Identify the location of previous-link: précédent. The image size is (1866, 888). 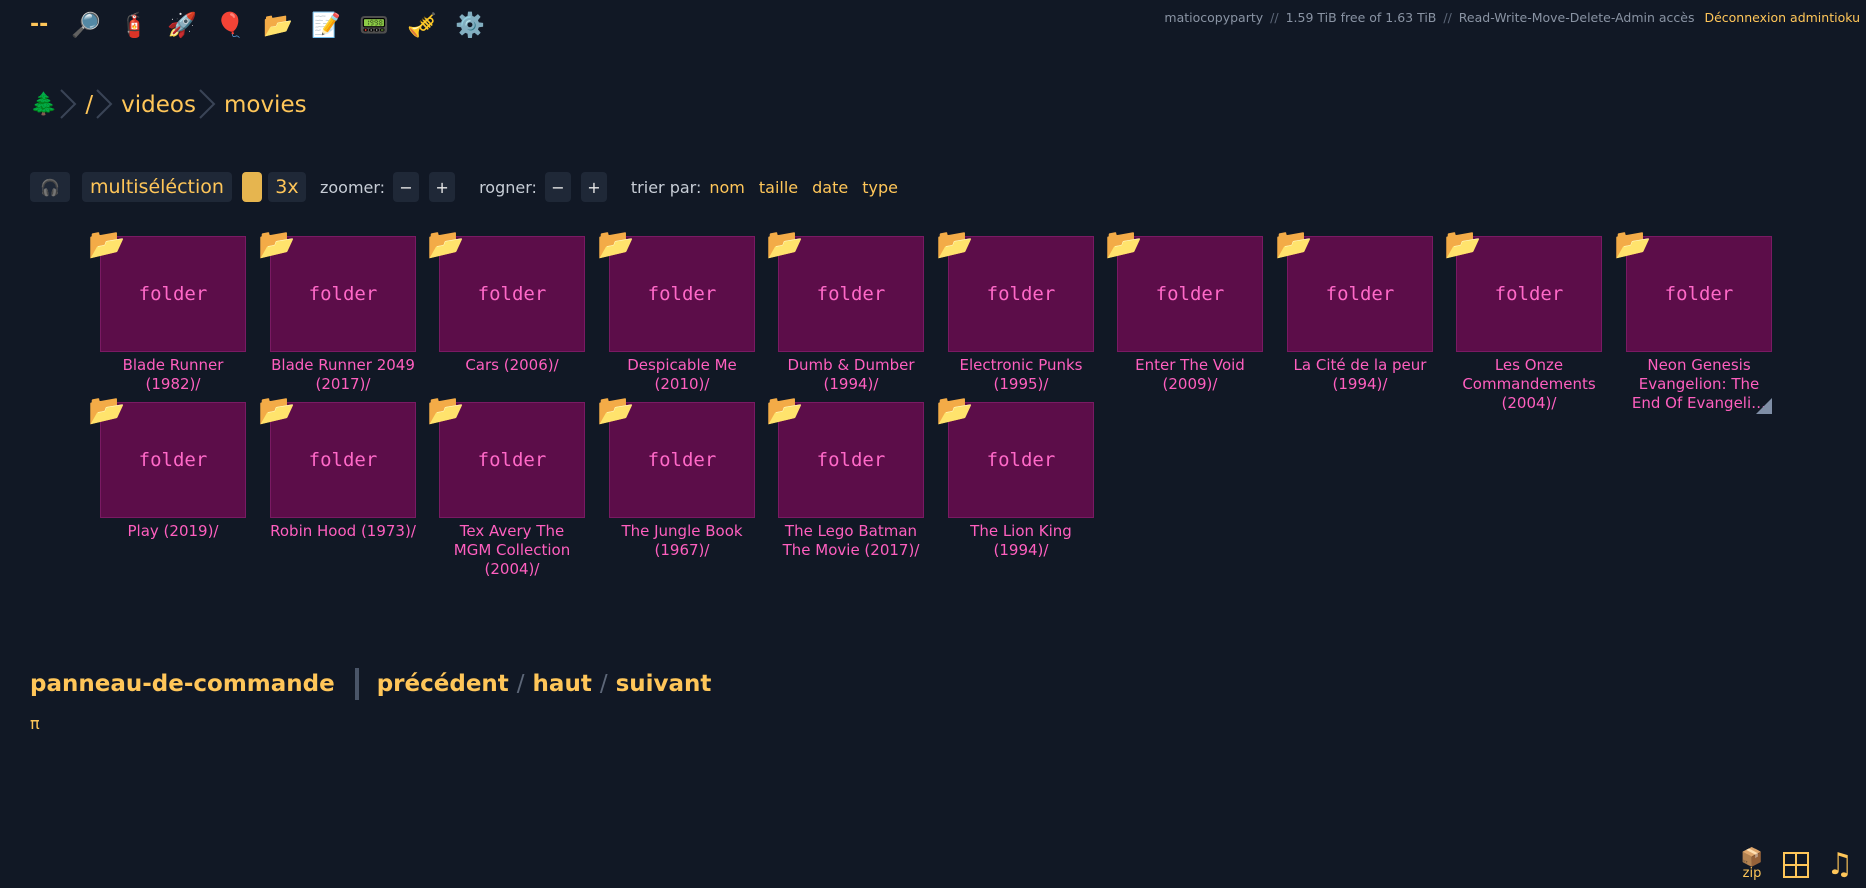
(443, 684).